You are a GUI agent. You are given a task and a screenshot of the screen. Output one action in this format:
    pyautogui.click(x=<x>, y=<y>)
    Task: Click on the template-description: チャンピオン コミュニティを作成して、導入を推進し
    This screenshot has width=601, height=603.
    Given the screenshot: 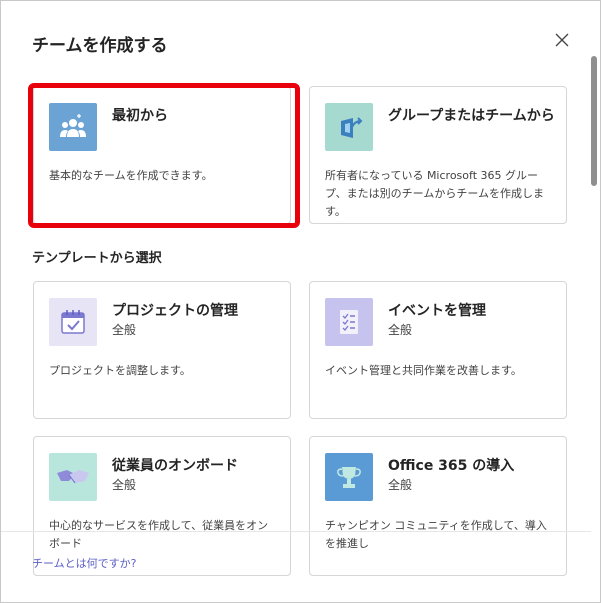 What is the action you would take?
    pyautogui.click(x=436, y=534)
    